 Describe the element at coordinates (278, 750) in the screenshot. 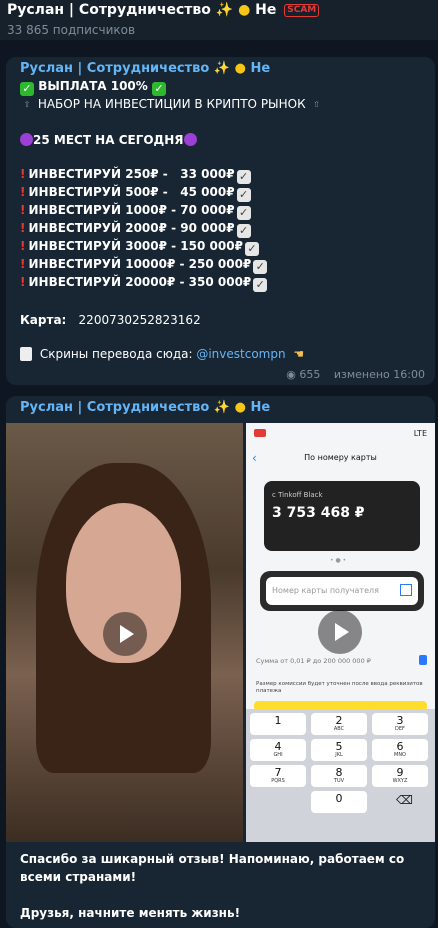

I see `keypad-key: 4 GHI` at that location.